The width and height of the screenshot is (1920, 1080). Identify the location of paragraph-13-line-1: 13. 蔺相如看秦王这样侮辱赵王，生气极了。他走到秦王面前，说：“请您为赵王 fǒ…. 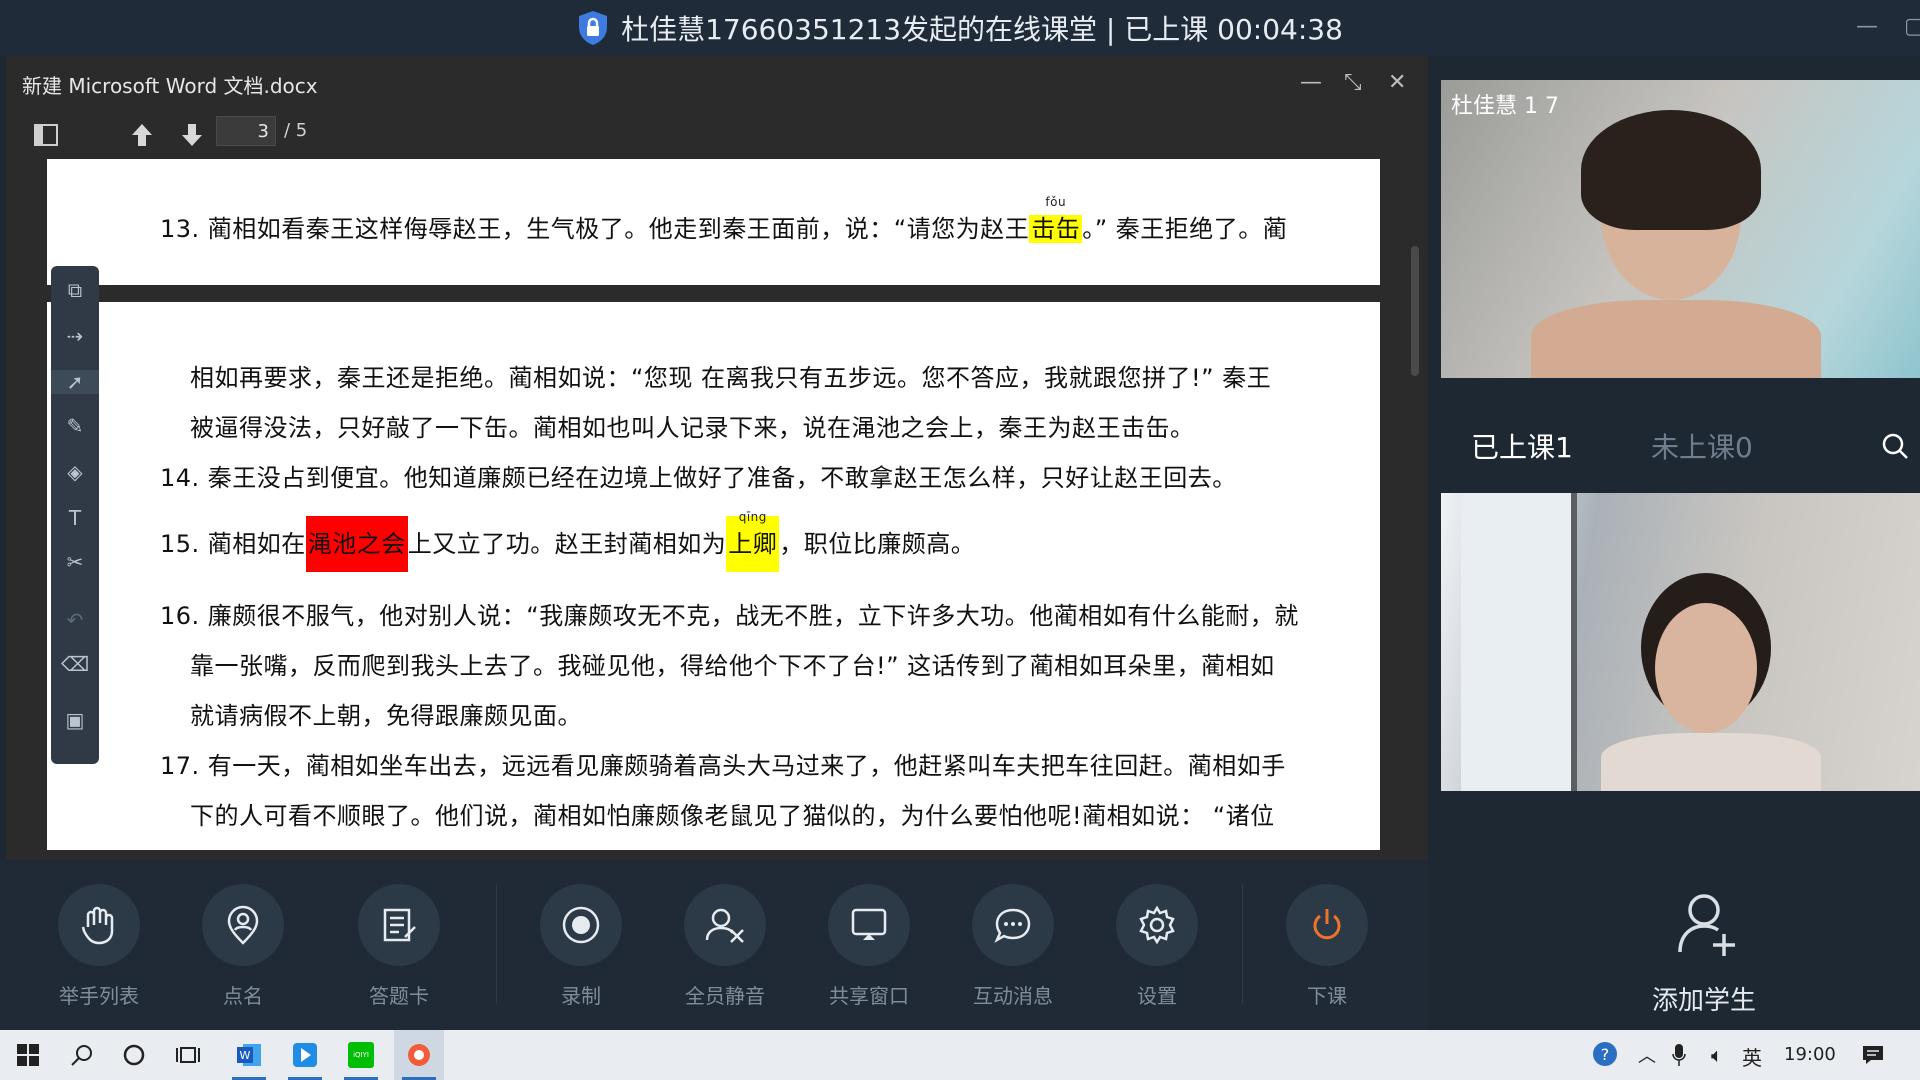
(724, 219).